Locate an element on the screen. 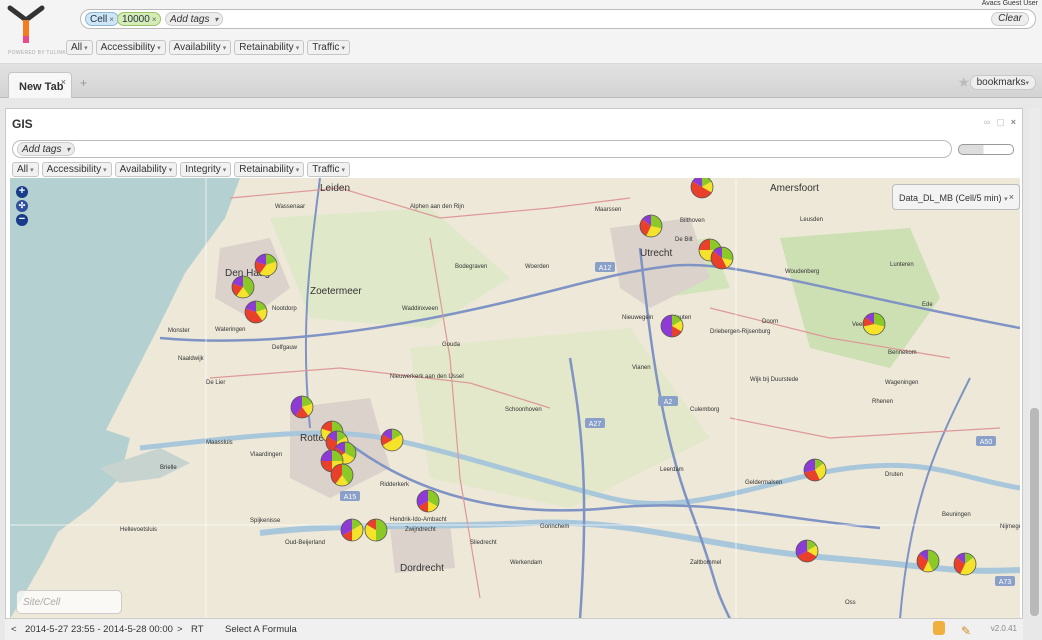  compass-icon: ✣ is located at coordinates (22, 206).